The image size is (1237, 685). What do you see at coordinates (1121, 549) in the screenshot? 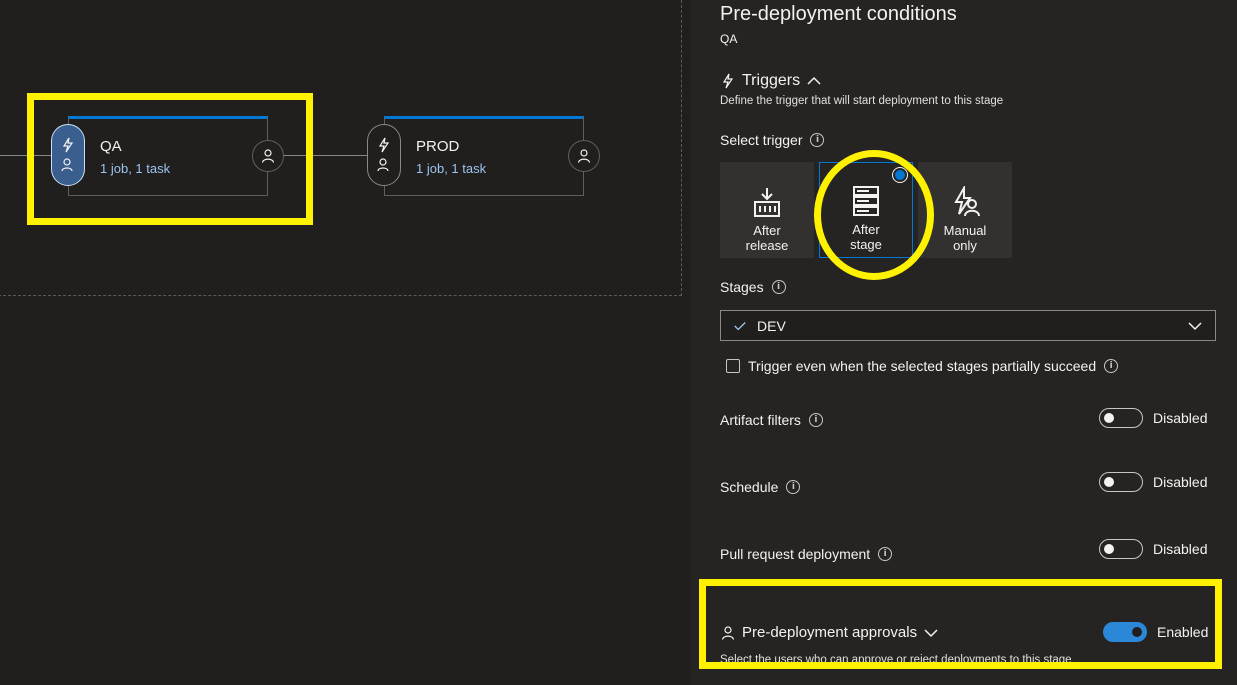
I see `pull-request-toggle` at bounding box center [1121, 549].